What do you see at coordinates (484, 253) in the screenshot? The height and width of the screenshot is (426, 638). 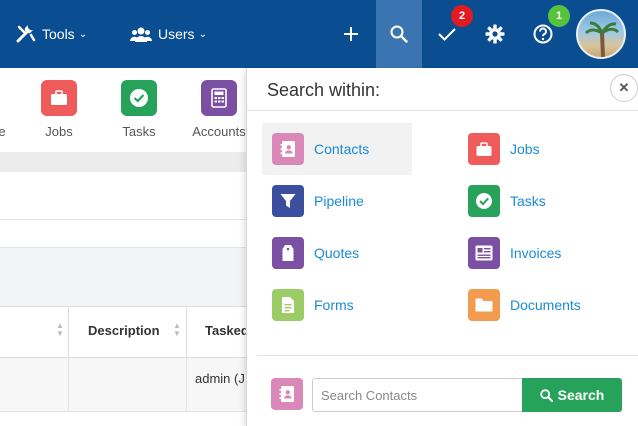 I see `invoice-icon` at bounding box center [484, 253].